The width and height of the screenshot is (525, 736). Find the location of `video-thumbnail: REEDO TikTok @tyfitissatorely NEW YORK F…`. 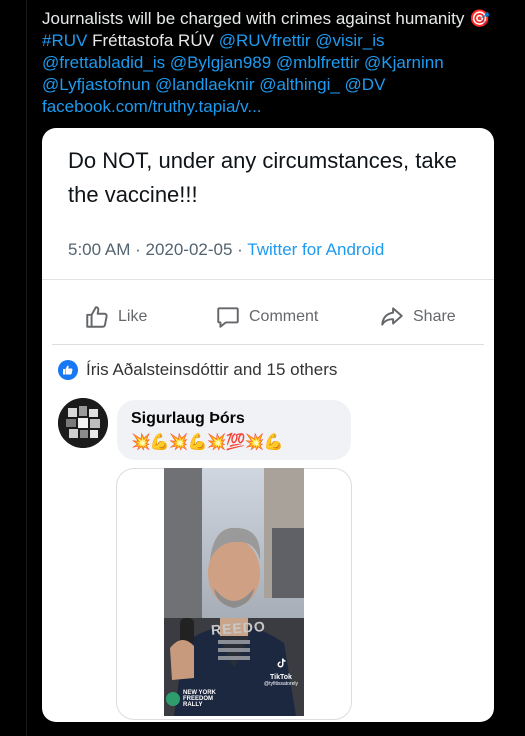

video-thumbnail: REEDO TikTok @tyfitissatorely NEW YORK F… is located at coordinates (234, 592).